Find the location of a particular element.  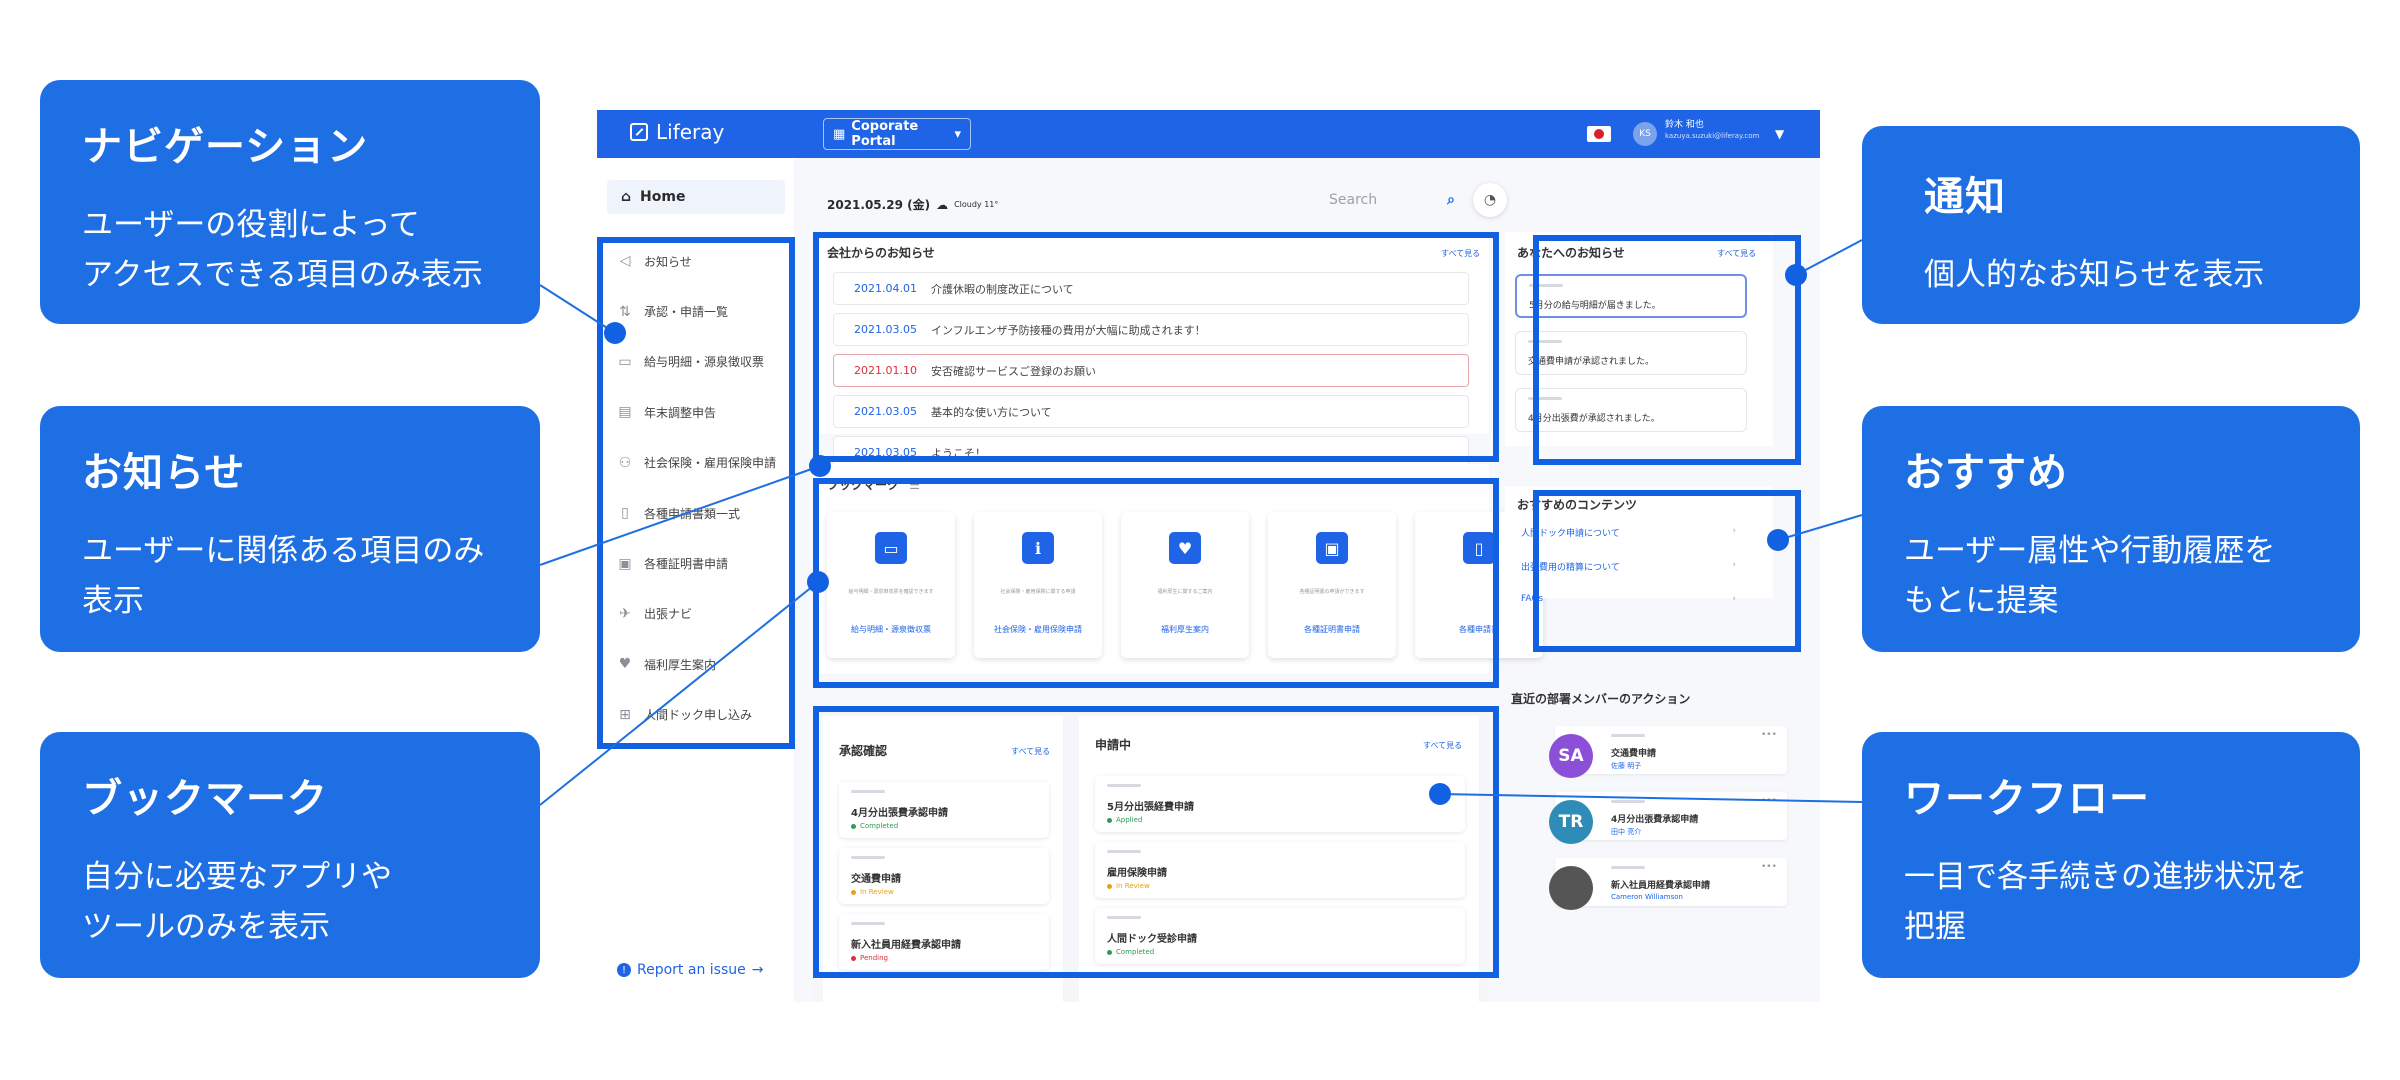

workflow-connector-line is located at coordinates (1651, 798).